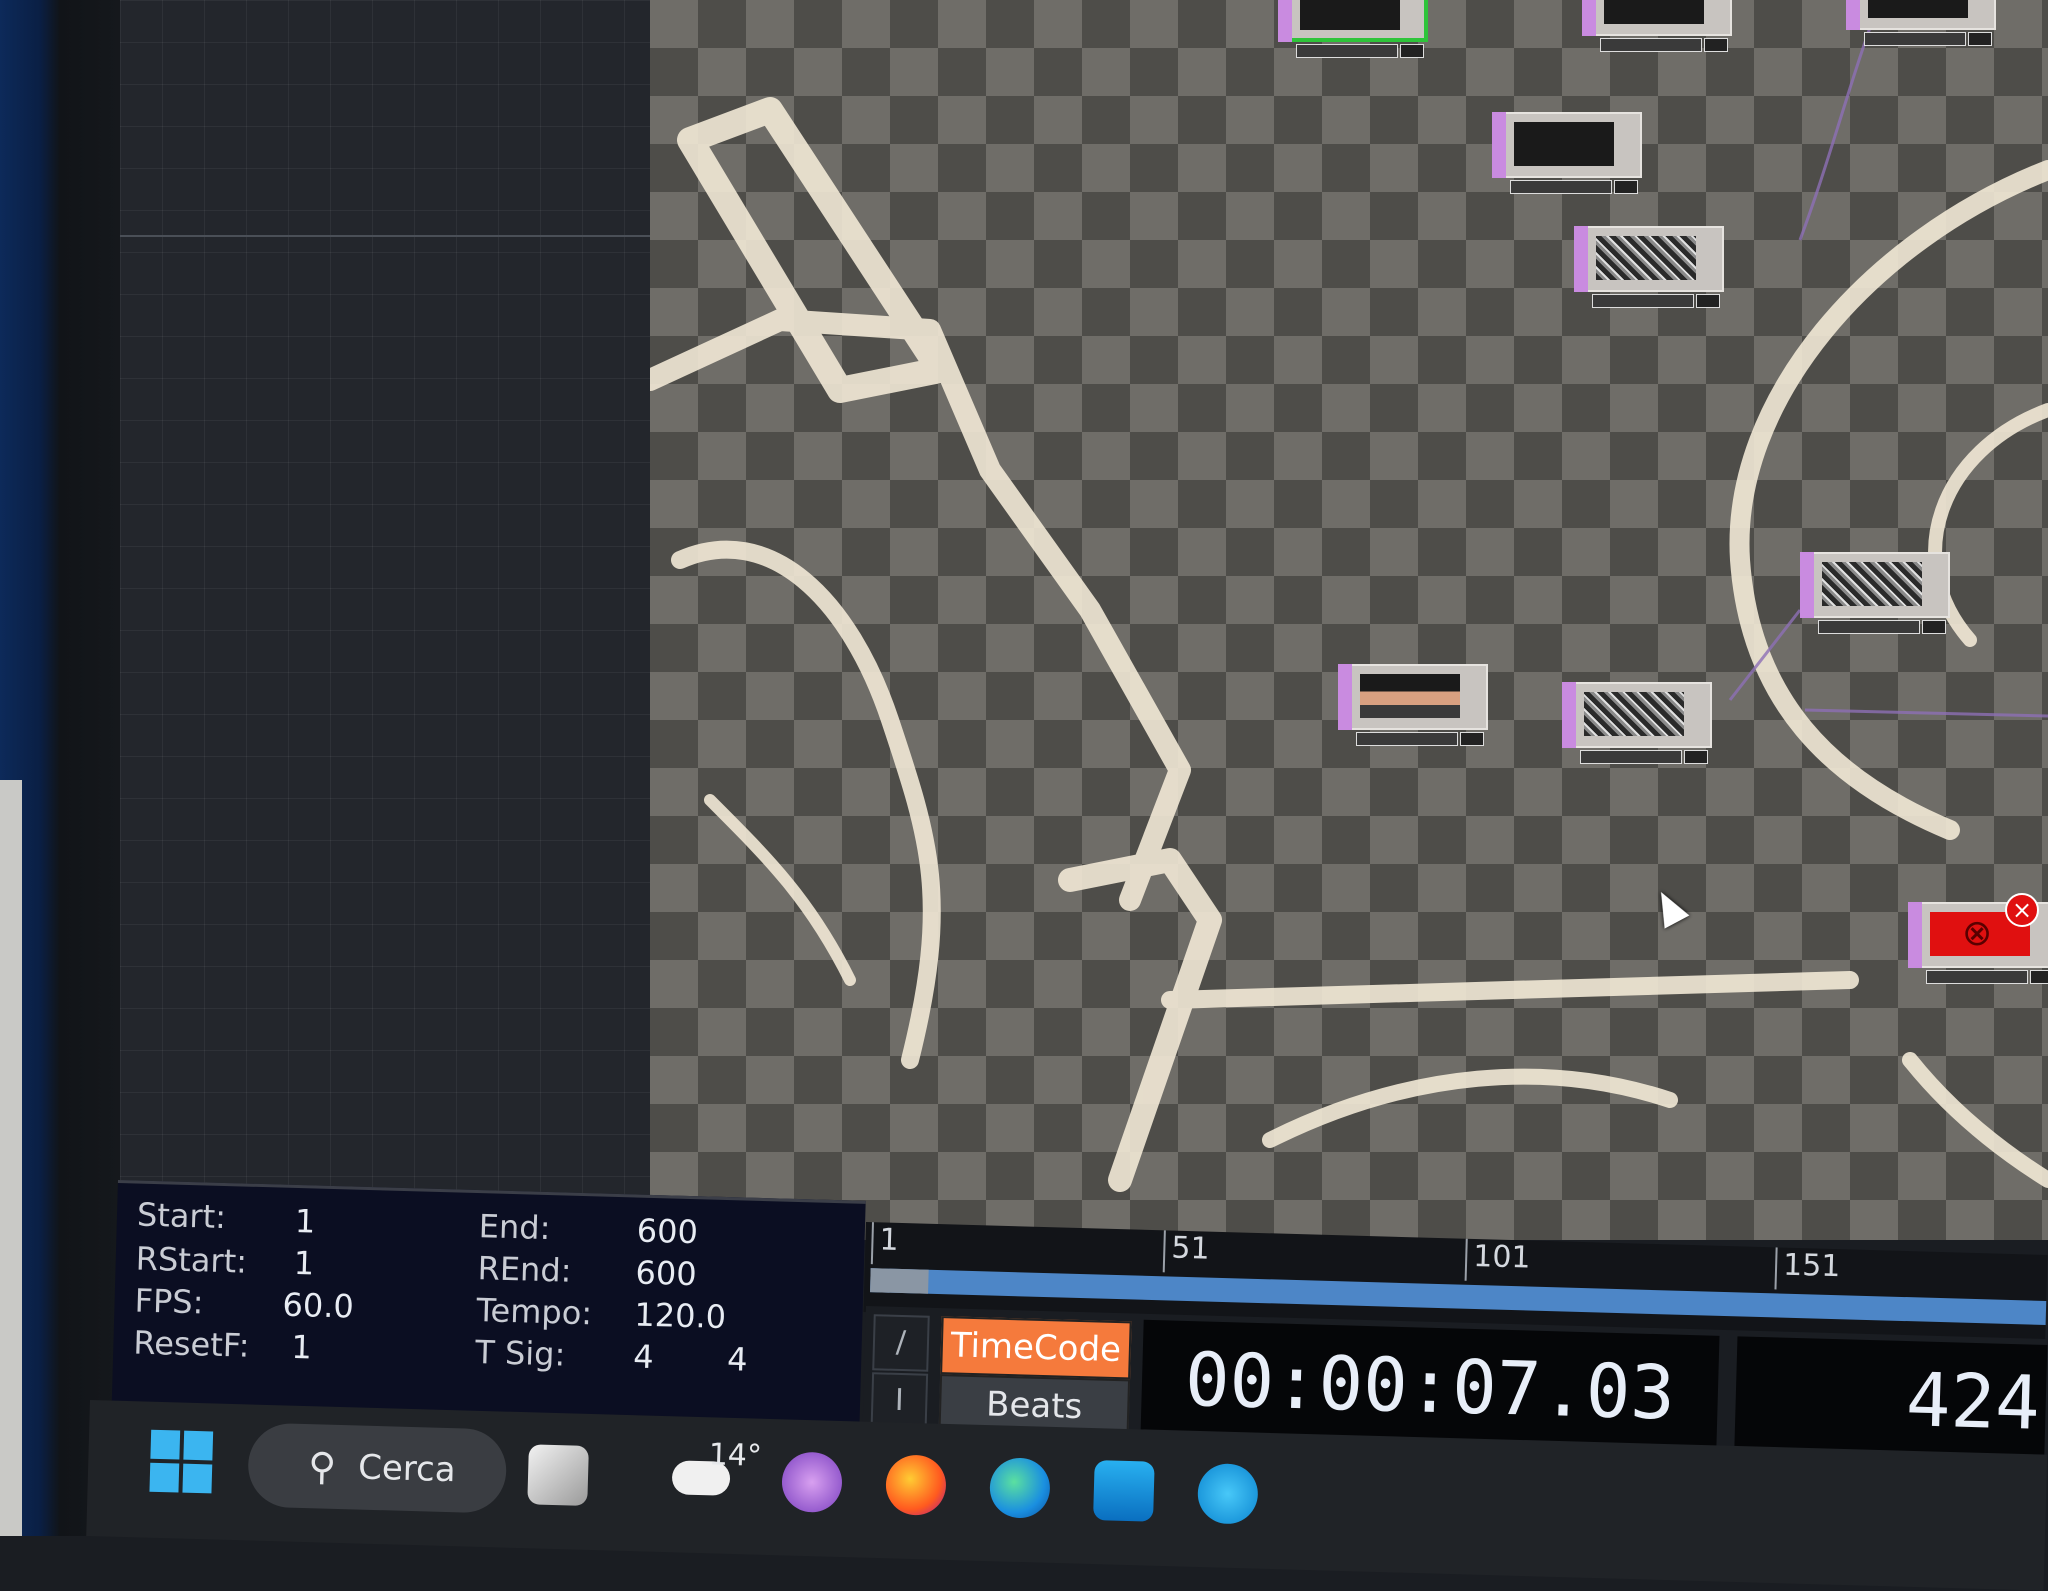  What do you see at coordinates (1921, 23) in the screenshot?
I see `node-top-right` at bounding box center [1921, 23].